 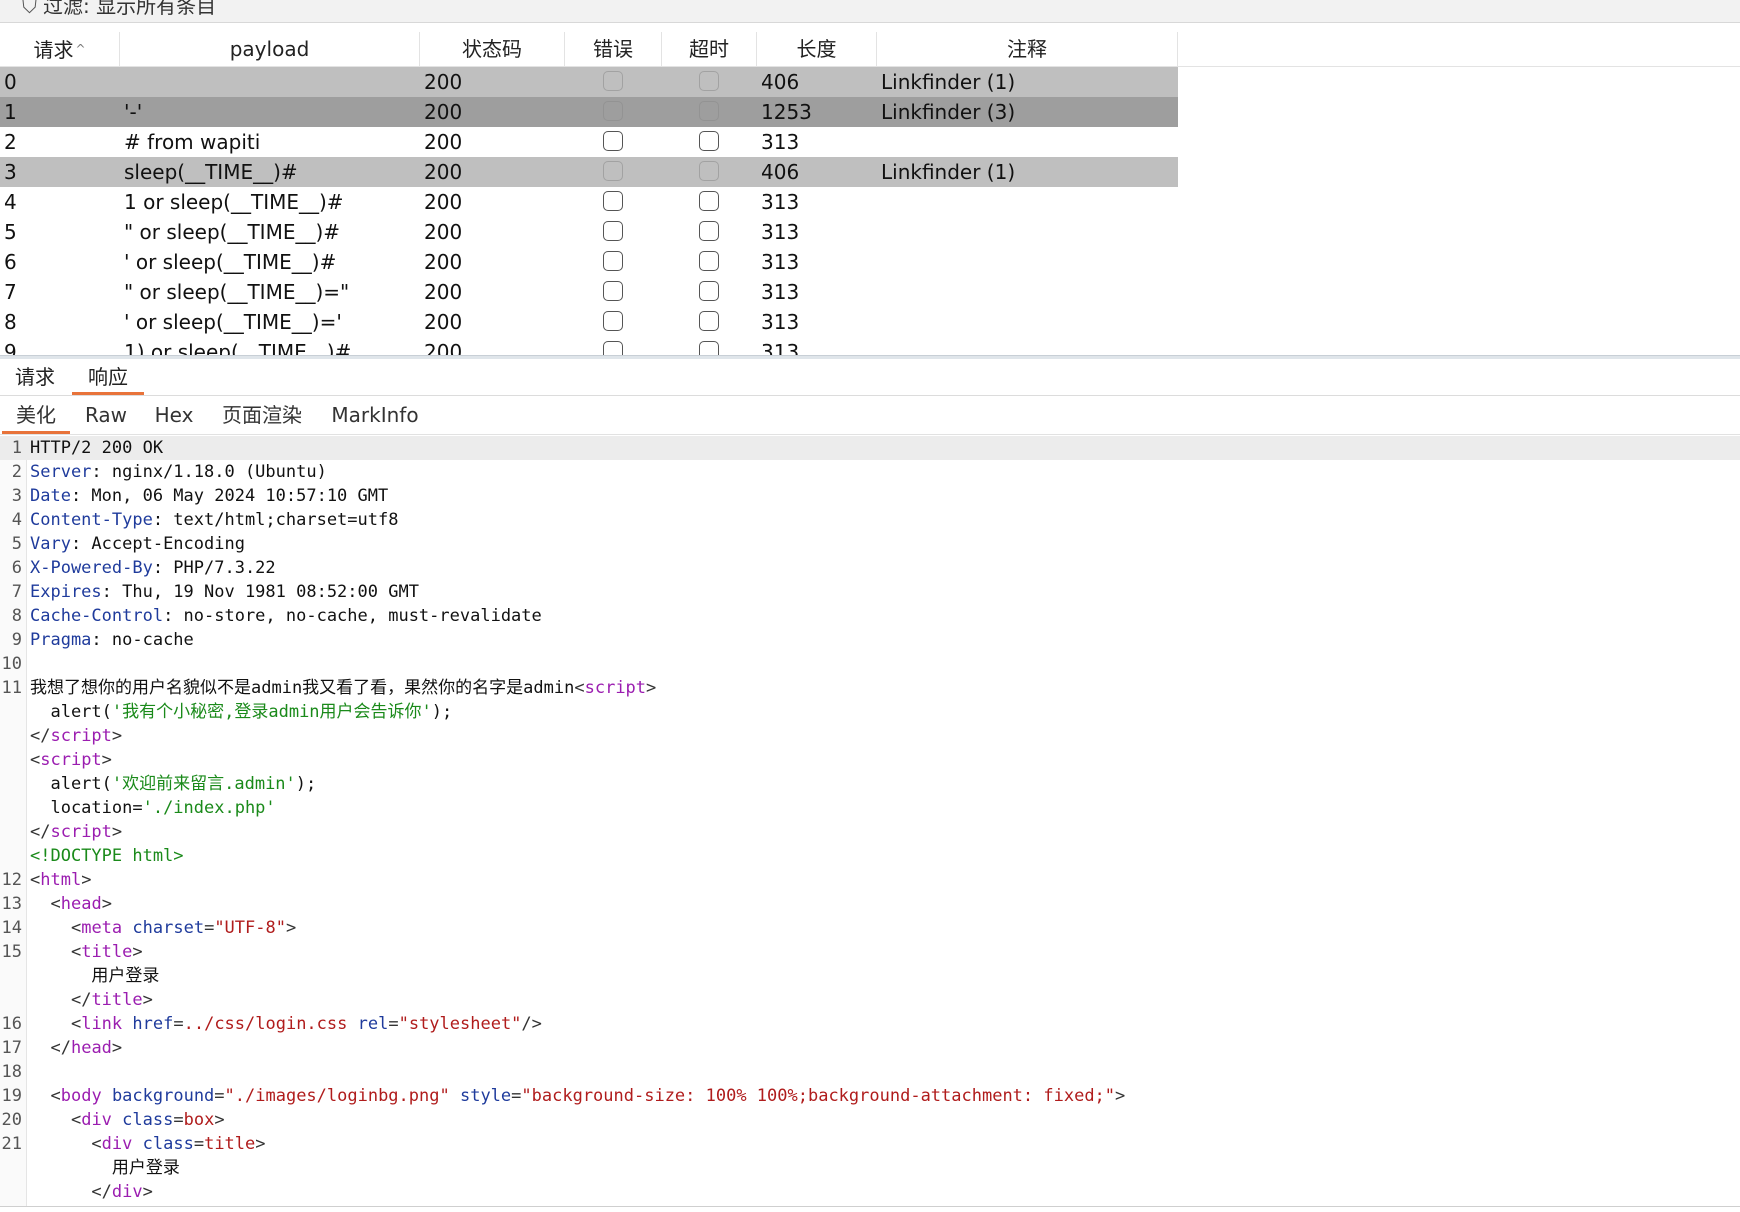 I want to click on column-header-payload: payload, so click(x=270, y=49).